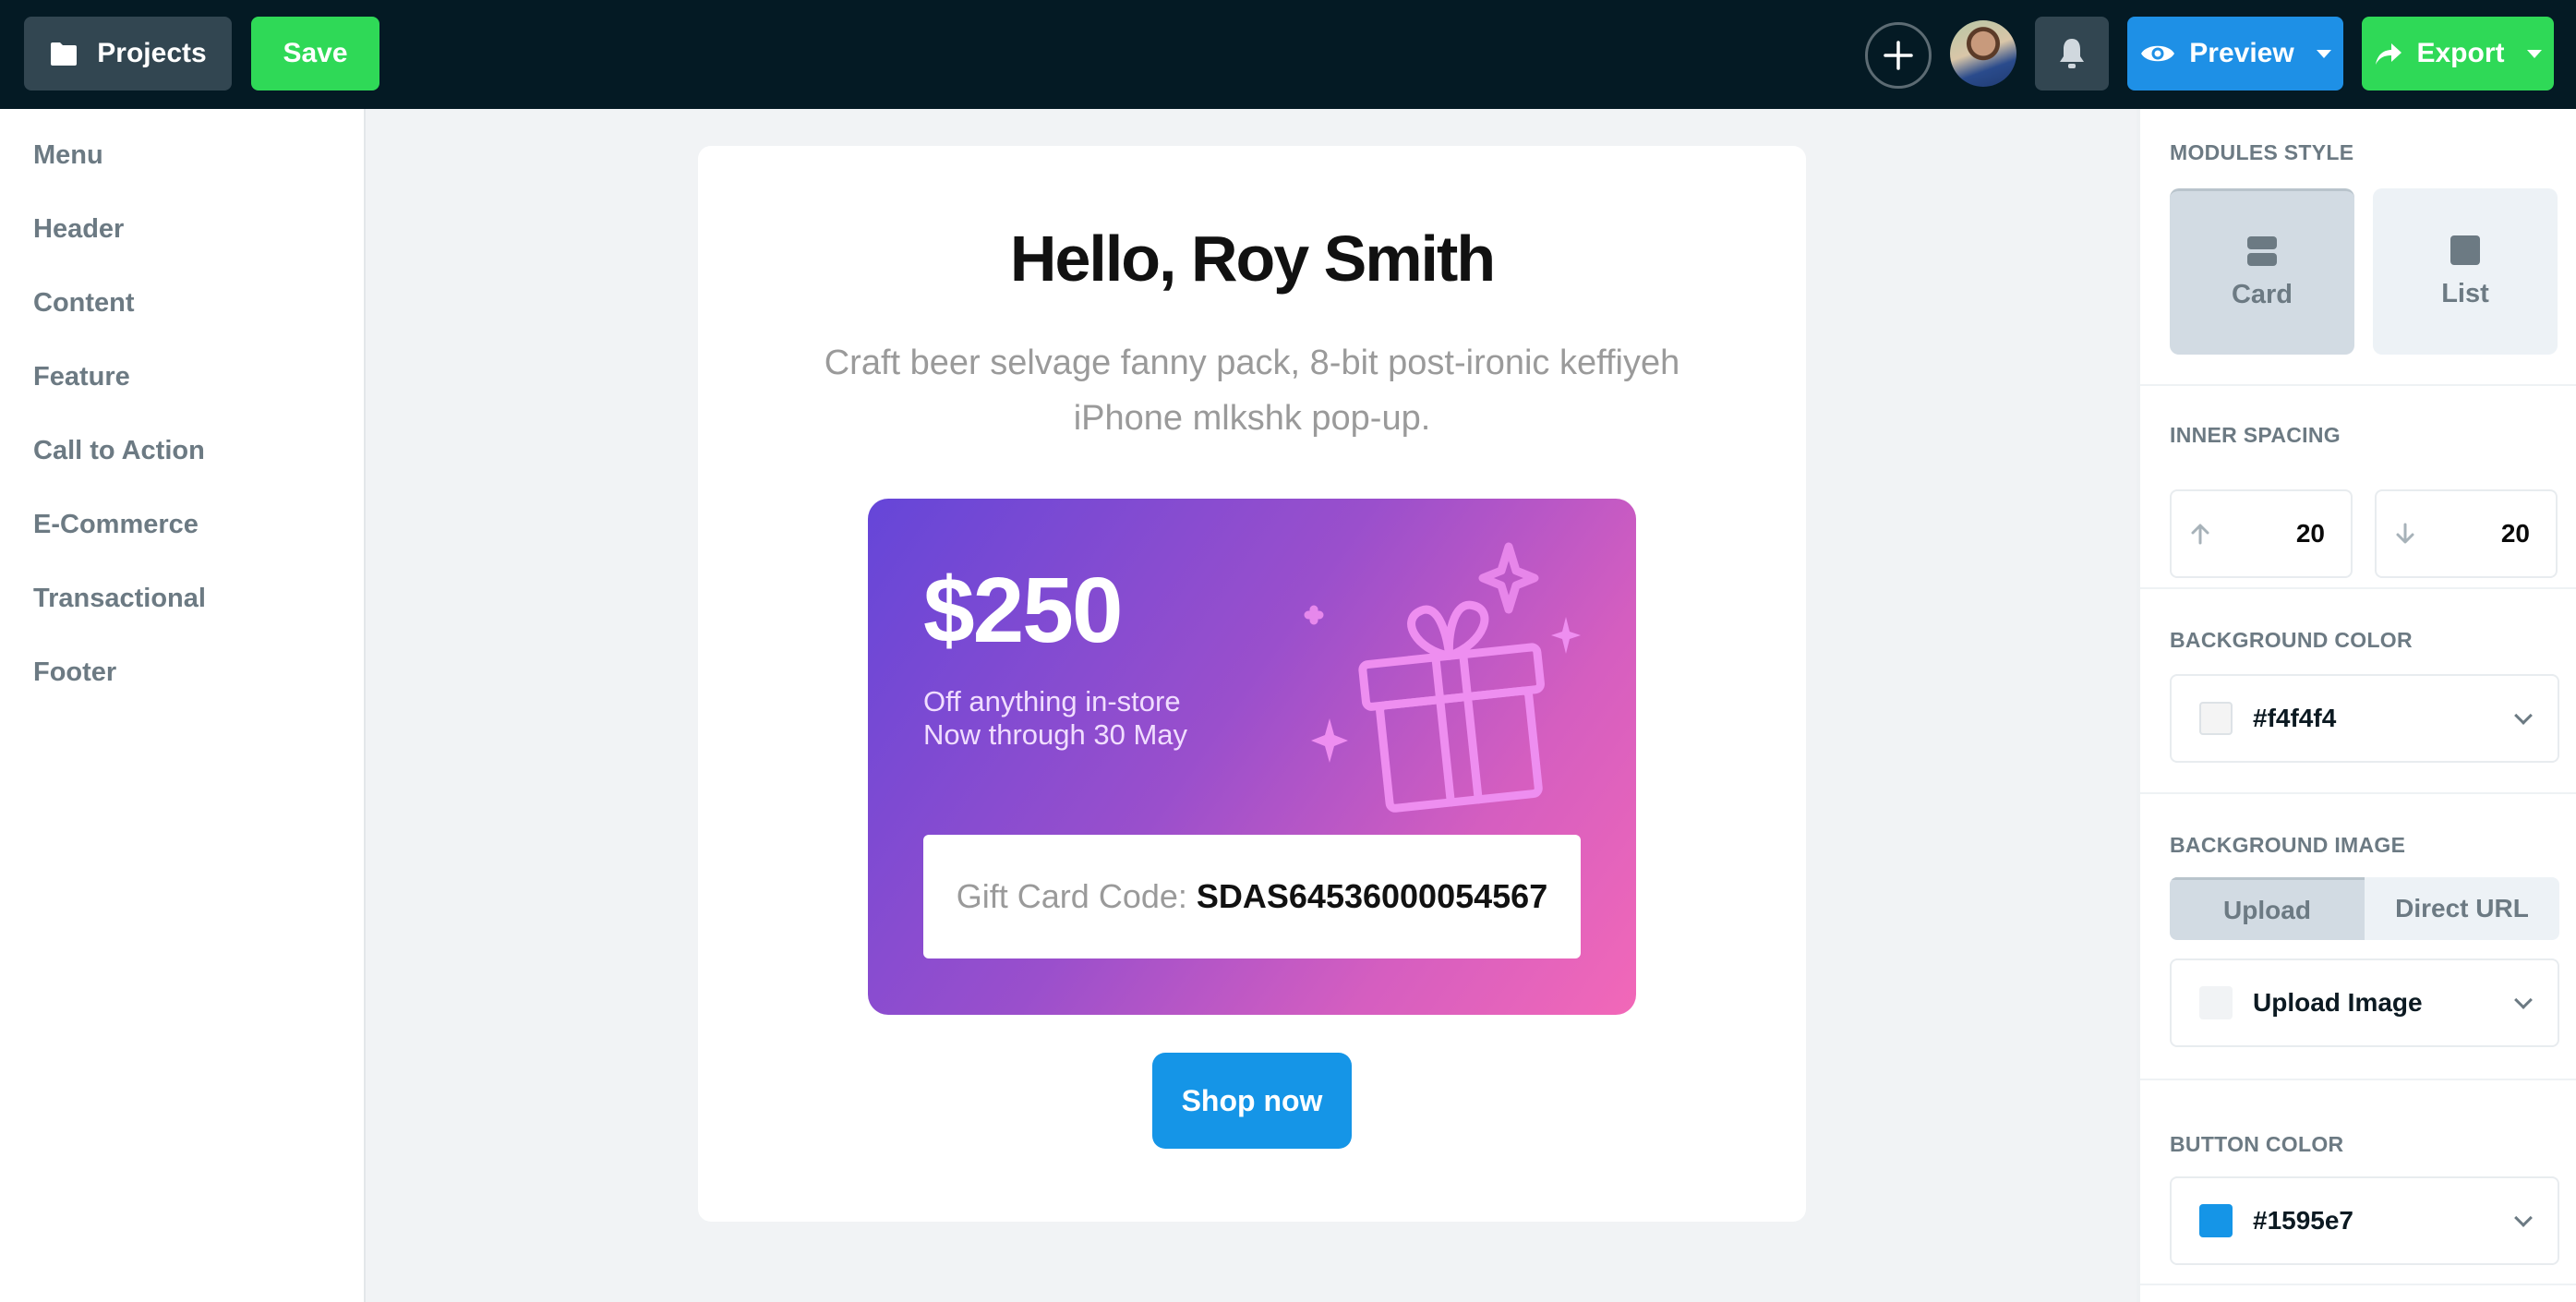  Describe the element at coordinates (2262, 271) in the screenshot. I see `style-option-card: Card` at that location.